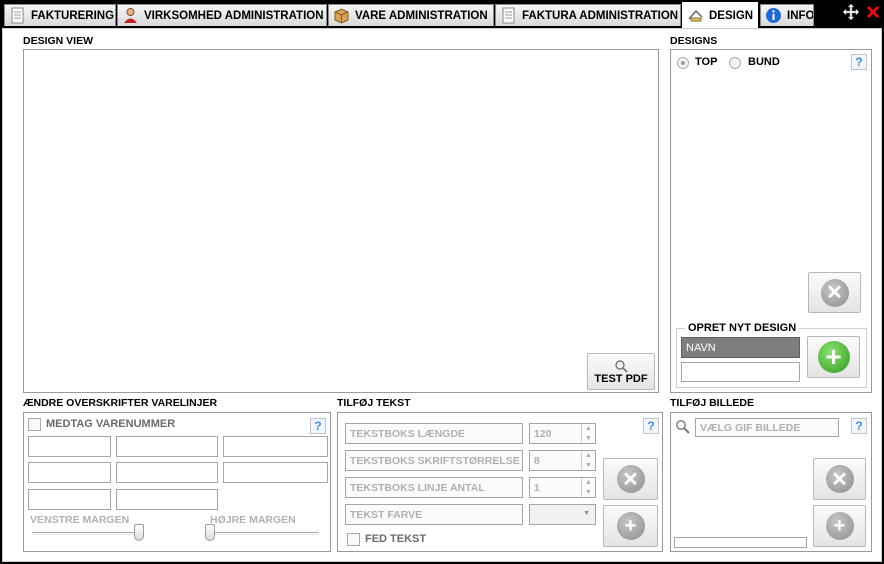 This screenshot has width=884, height=564. What do you see at coordinates (318, 426) in the screenshot?
I see `headers-help-icon: ?` at bounding box center [318, 426].